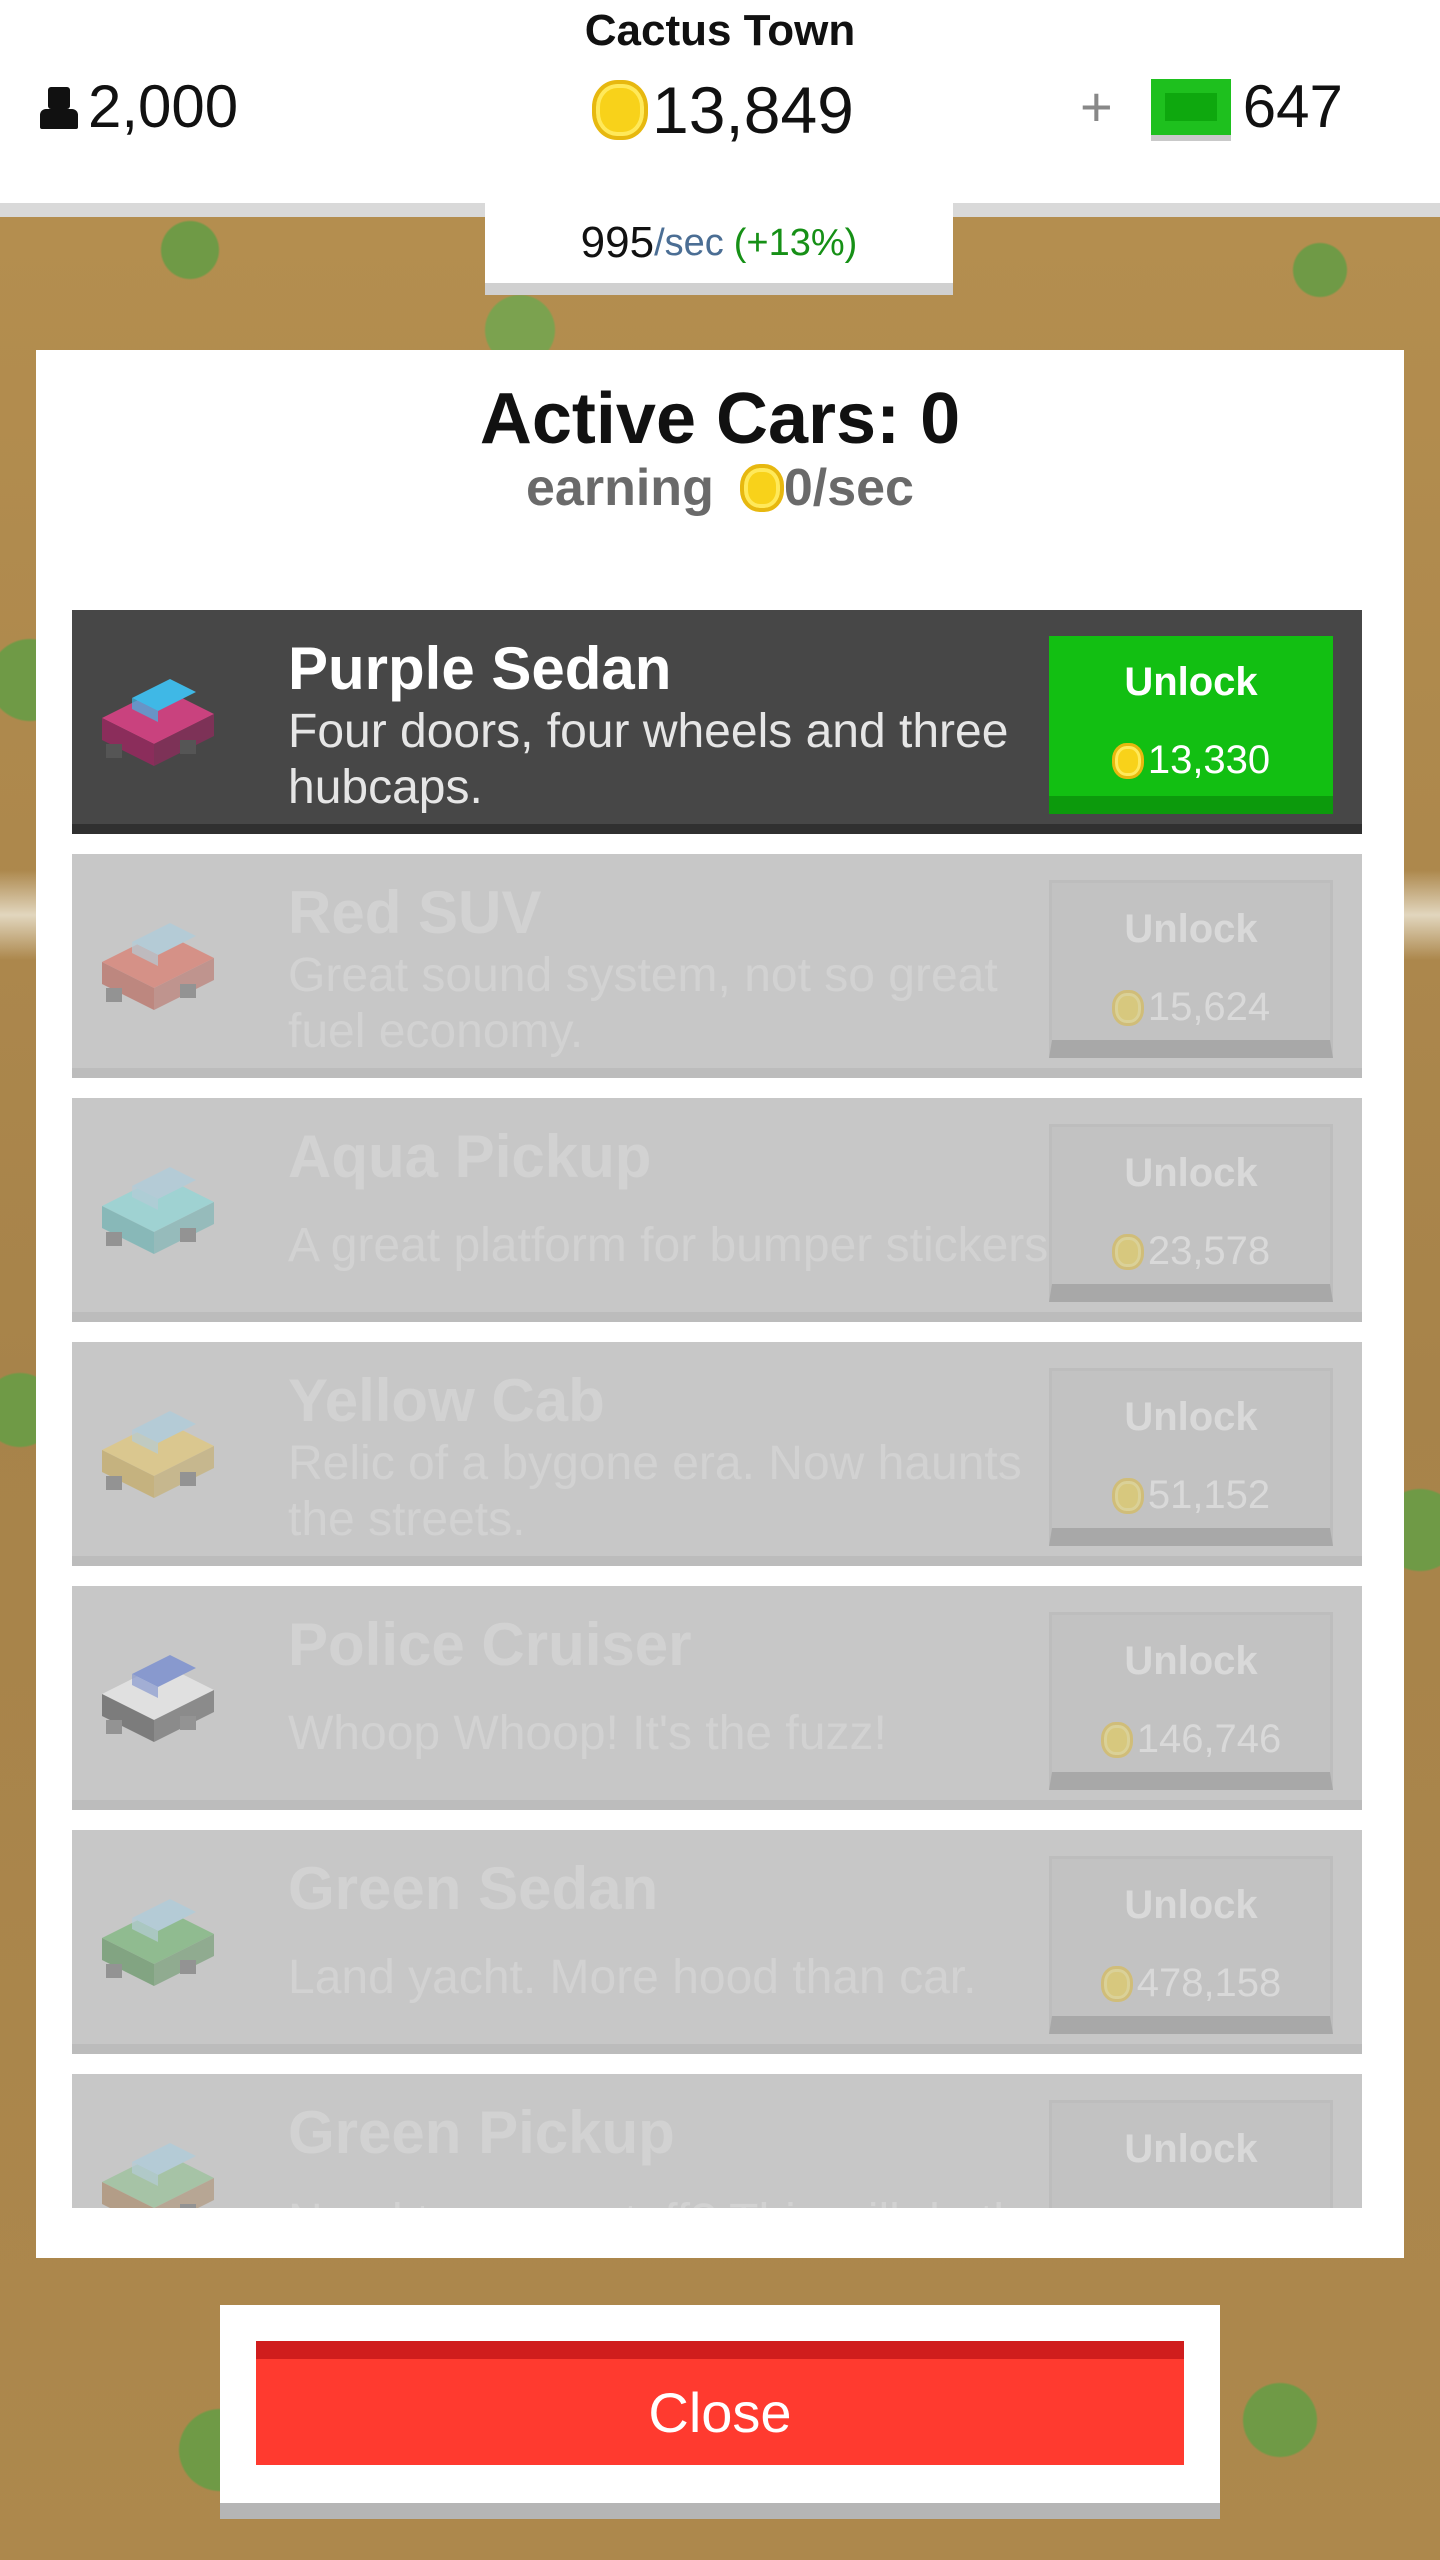  Describe the element at coordinates (163, 106) in the screenshot. I see `population-value: 2,000` at that location.